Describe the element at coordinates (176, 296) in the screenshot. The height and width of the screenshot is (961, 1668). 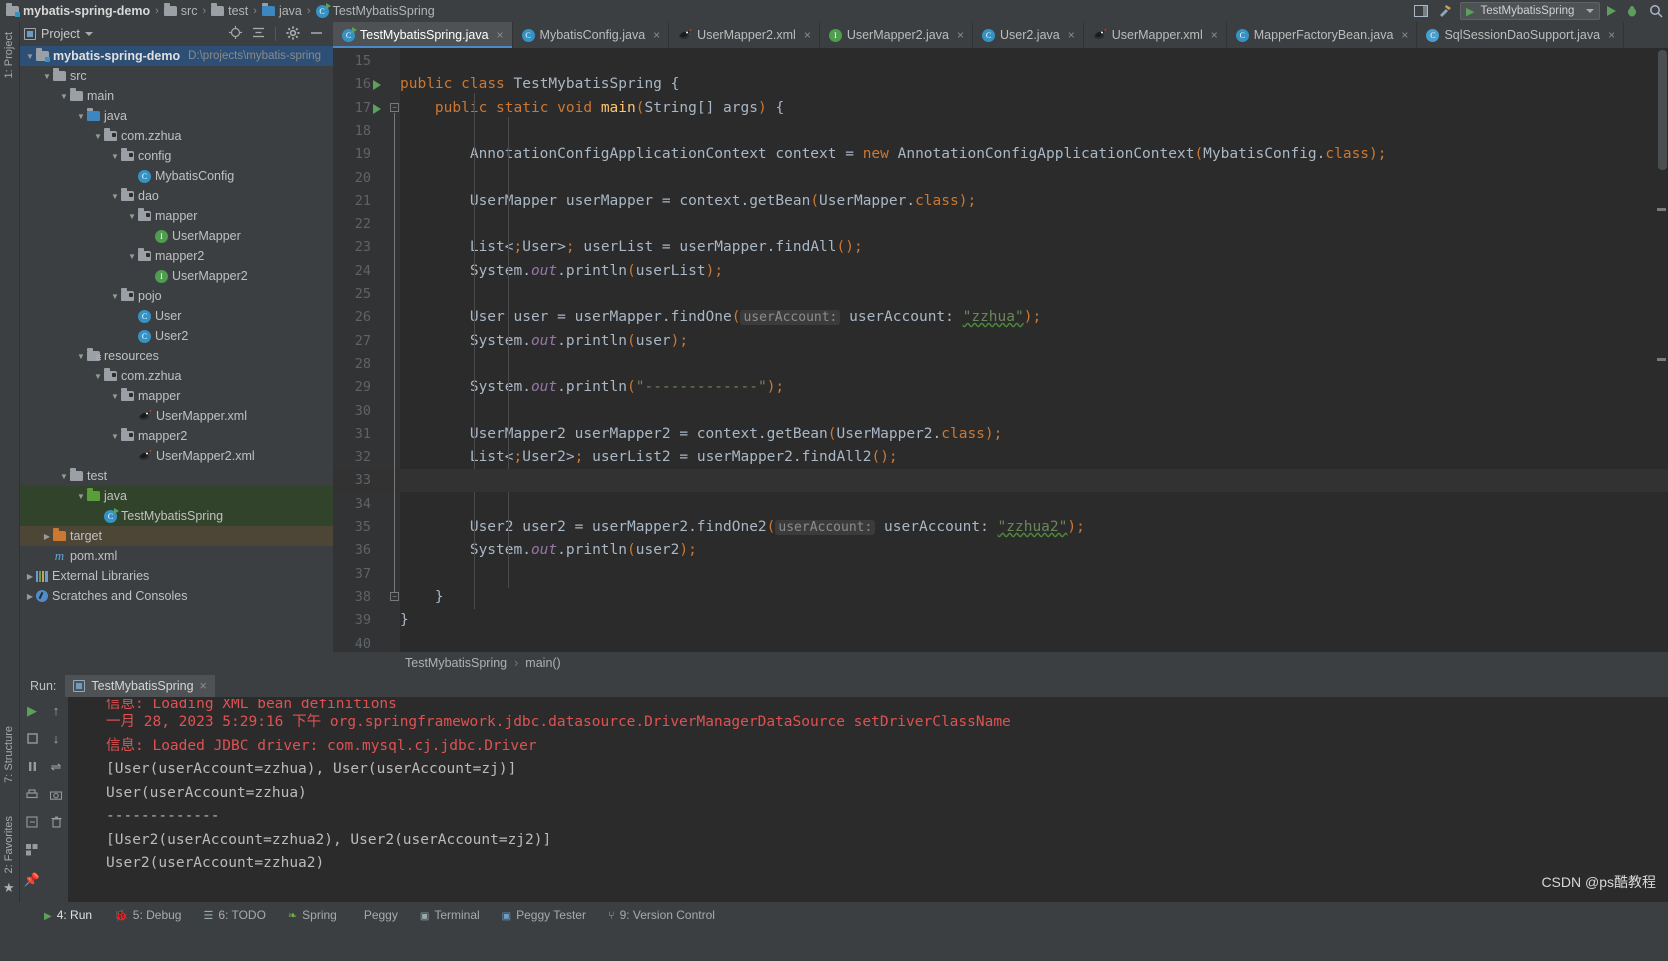
I see `tree-node: ▼ pojo` at that location.